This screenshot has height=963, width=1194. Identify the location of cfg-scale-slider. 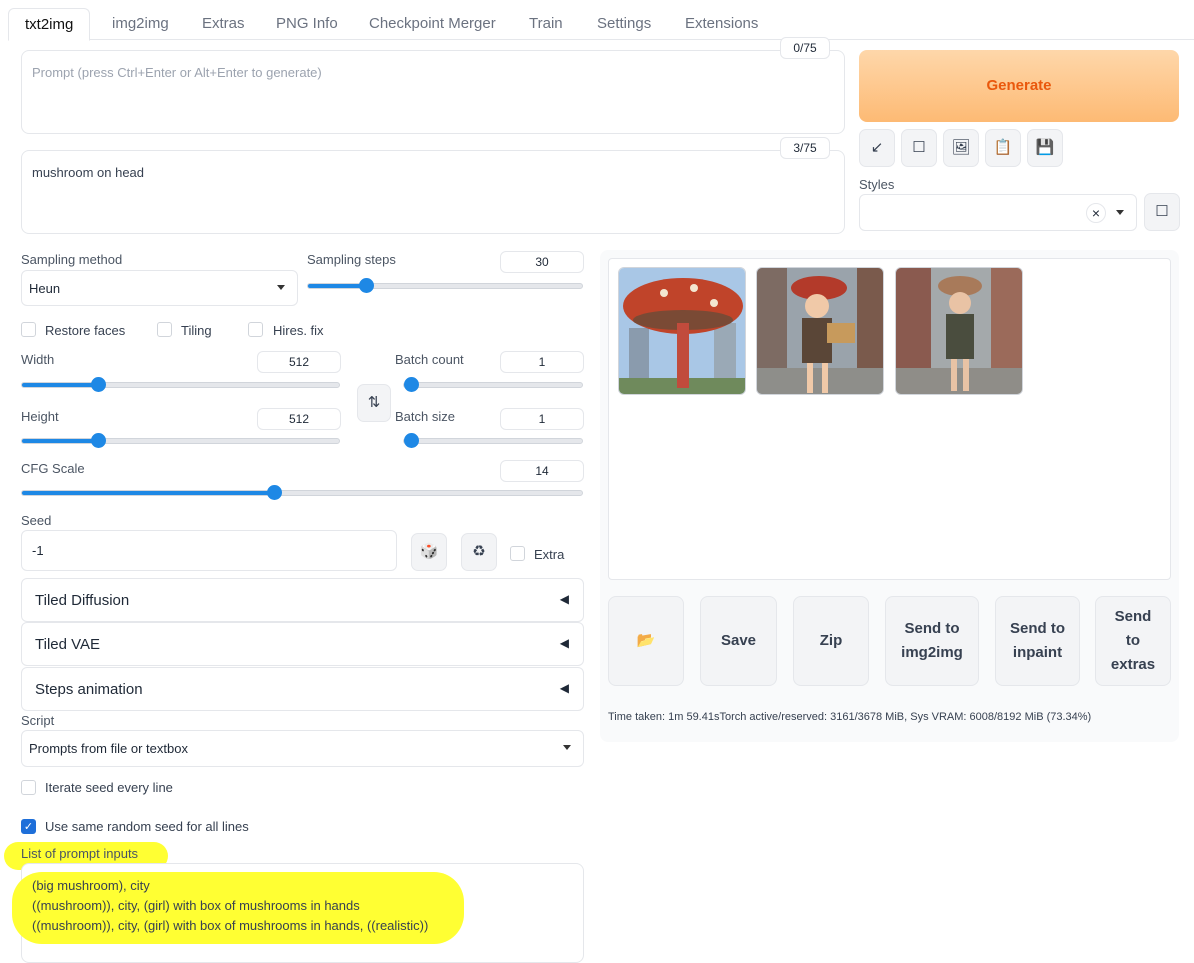
(302, 492).